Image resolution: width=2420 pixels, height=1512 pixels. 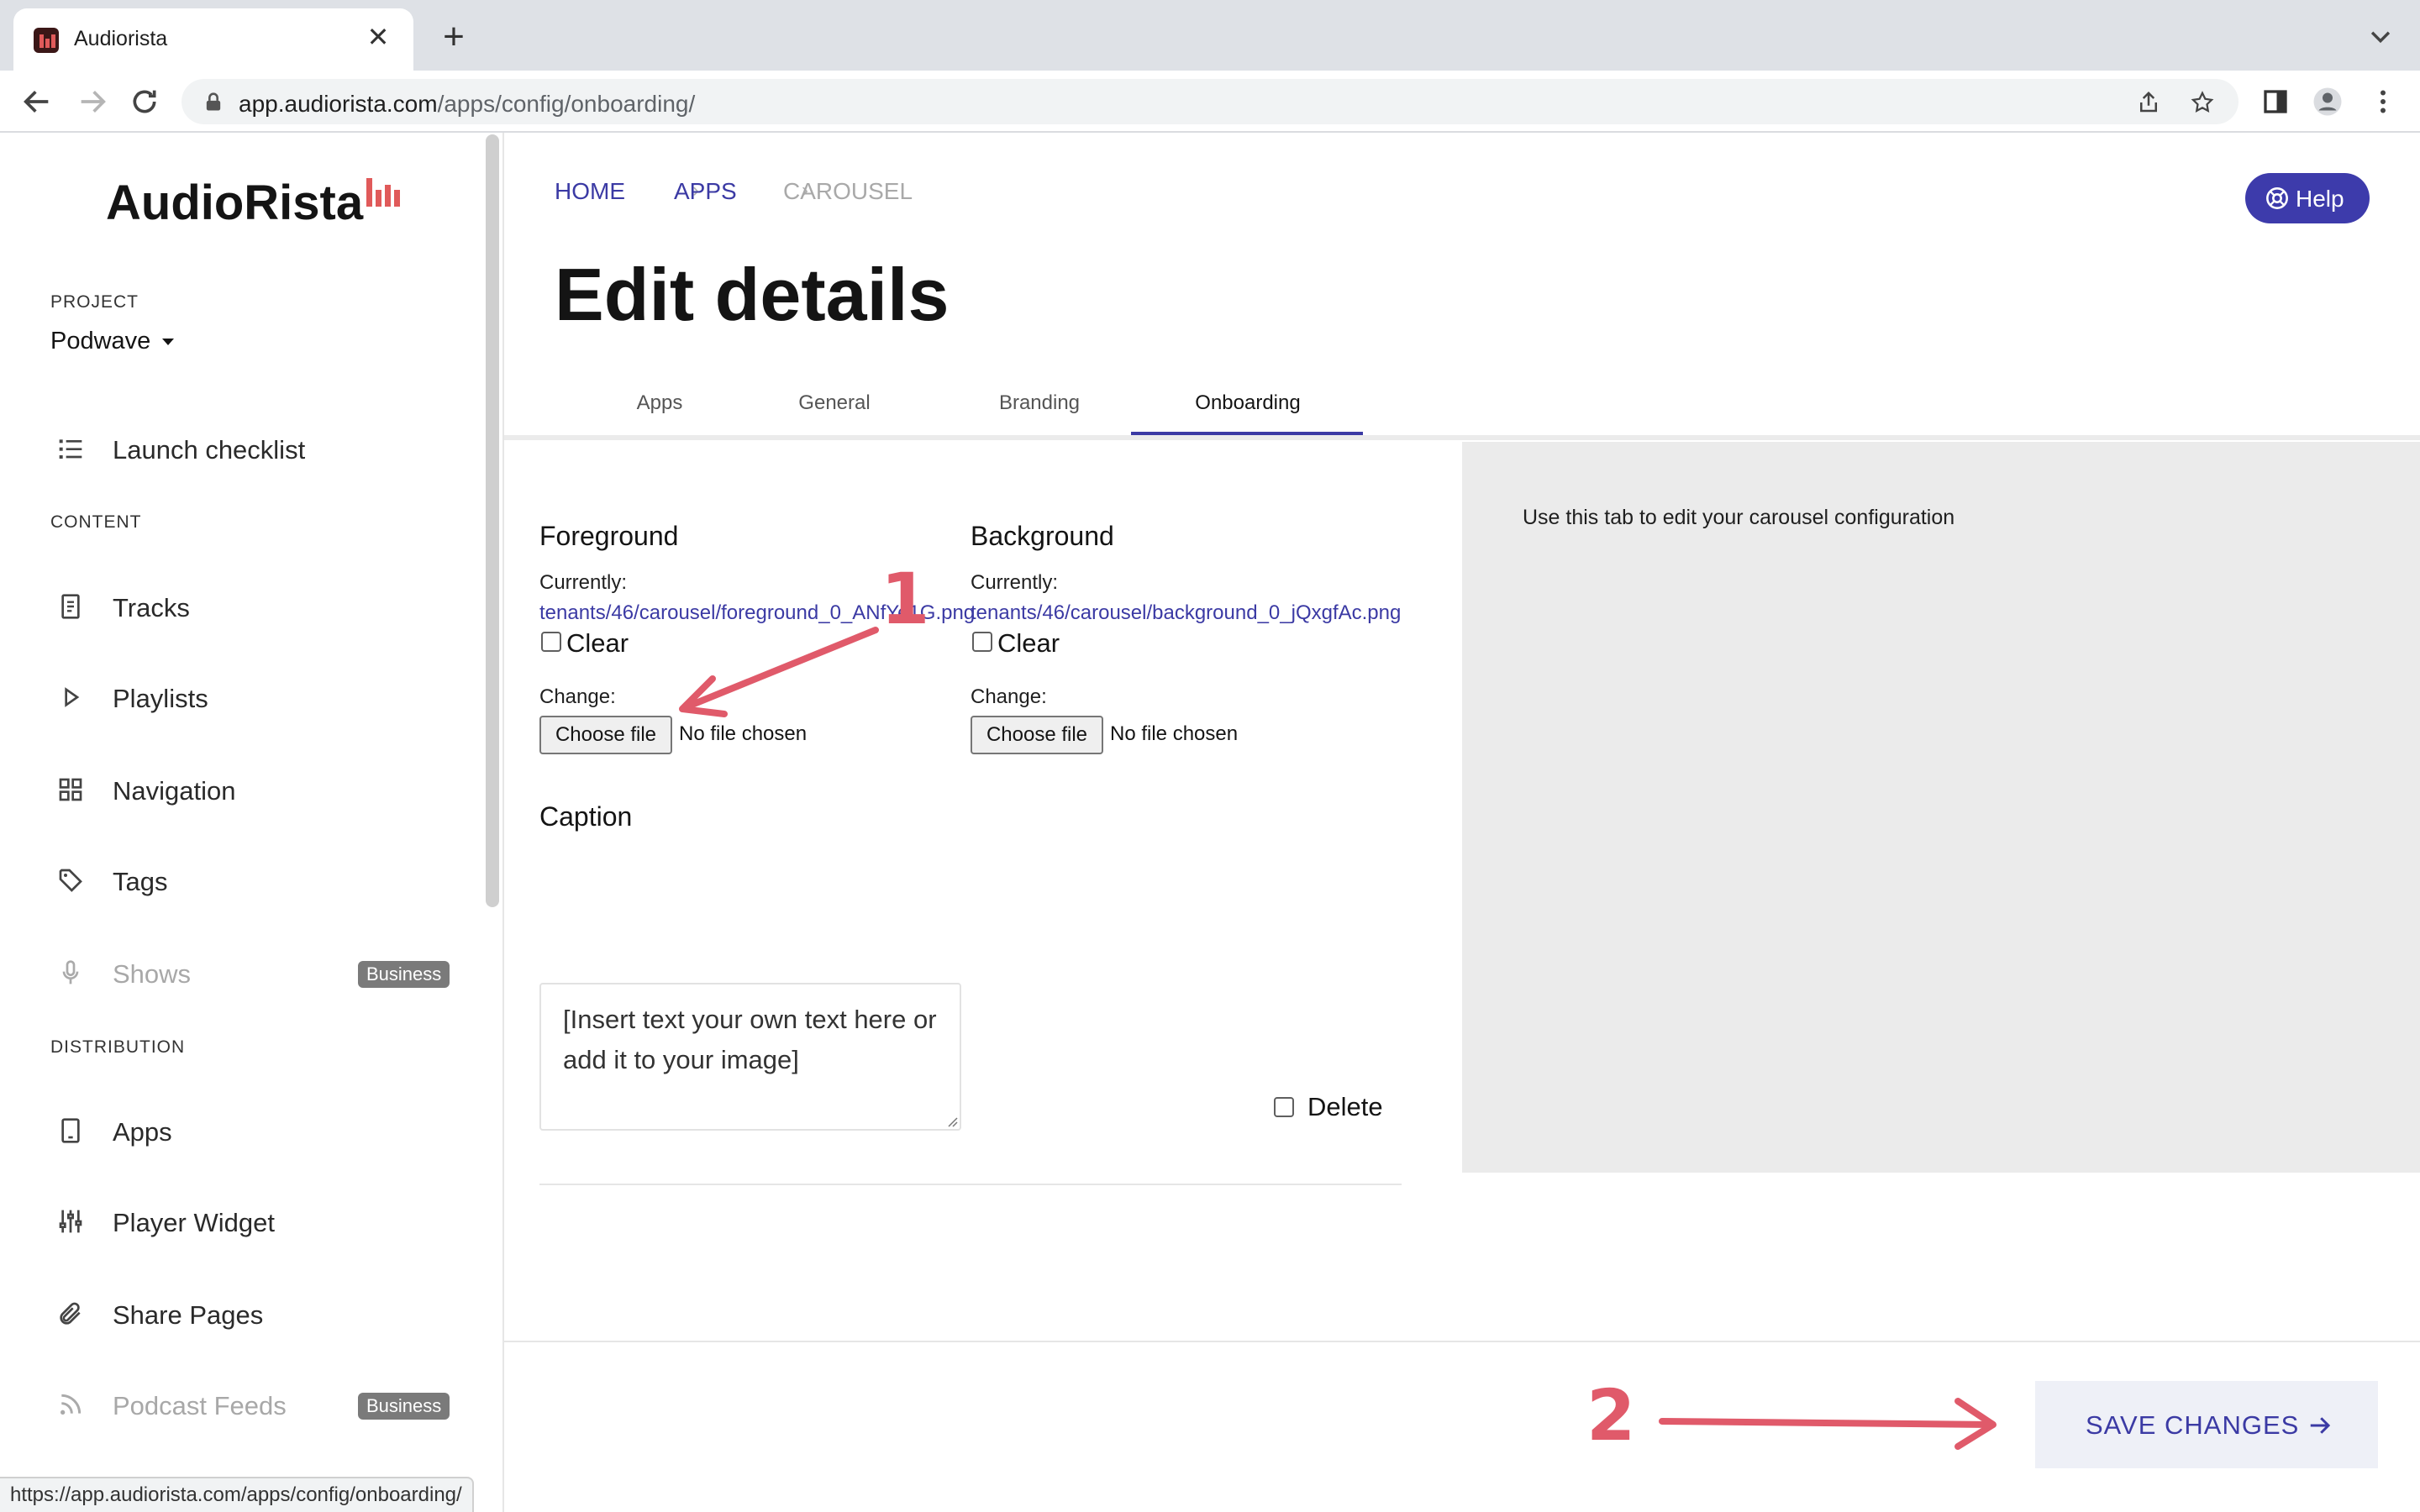 What do you see at coordinates (660, 406) in the screenshot?
I see `tab-apps: Apps` at bounding box center [660, 406].